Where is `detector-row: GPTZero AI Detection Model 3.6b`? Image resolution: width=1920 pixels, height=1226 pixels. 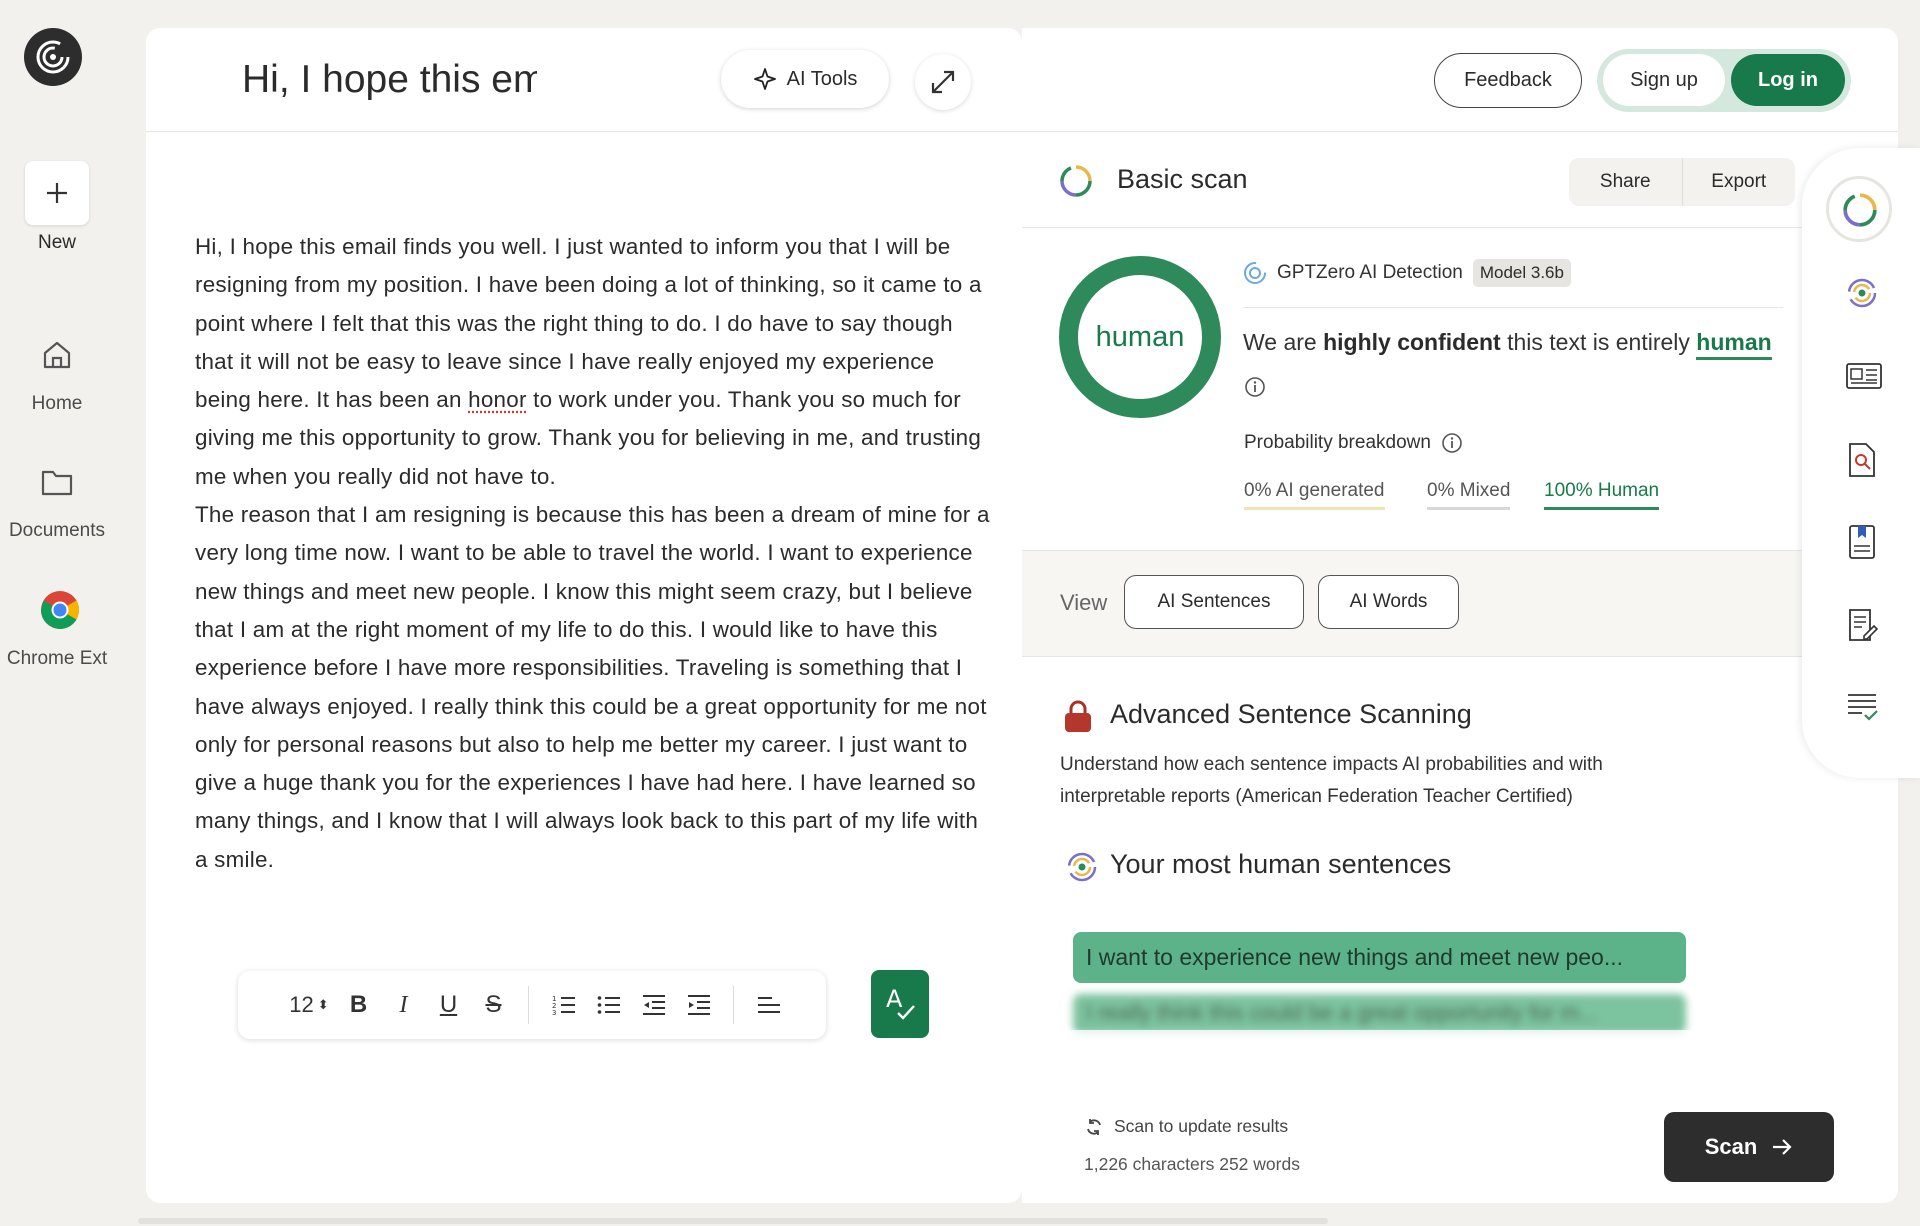
detector-row: GPTZero AI Detection Model 3.6b is located at coordinates (1407, 273).